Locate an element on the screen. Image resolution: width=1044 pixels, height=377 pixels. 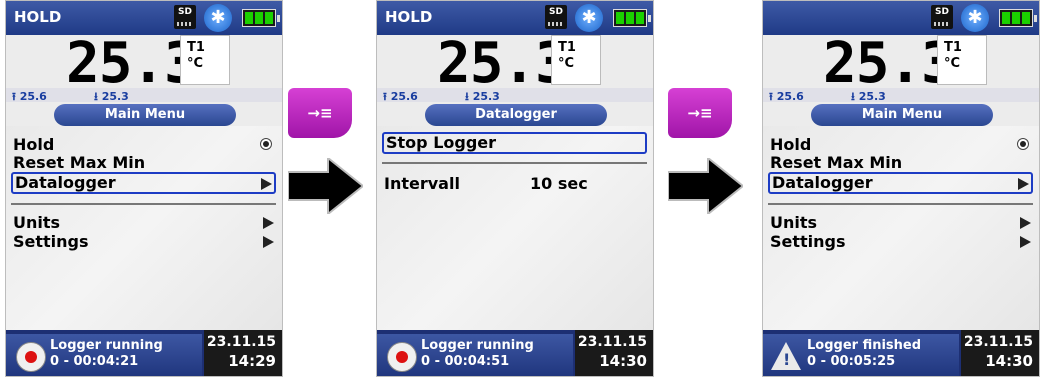
menu-item-label: Stop Logger is located at coordinates (441, 142).